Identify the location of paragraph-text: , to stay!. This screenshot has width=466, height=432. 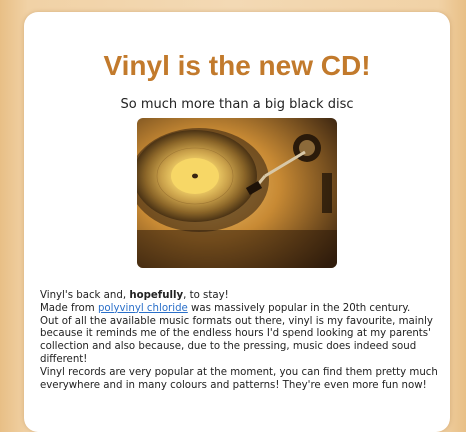
(206, 295).